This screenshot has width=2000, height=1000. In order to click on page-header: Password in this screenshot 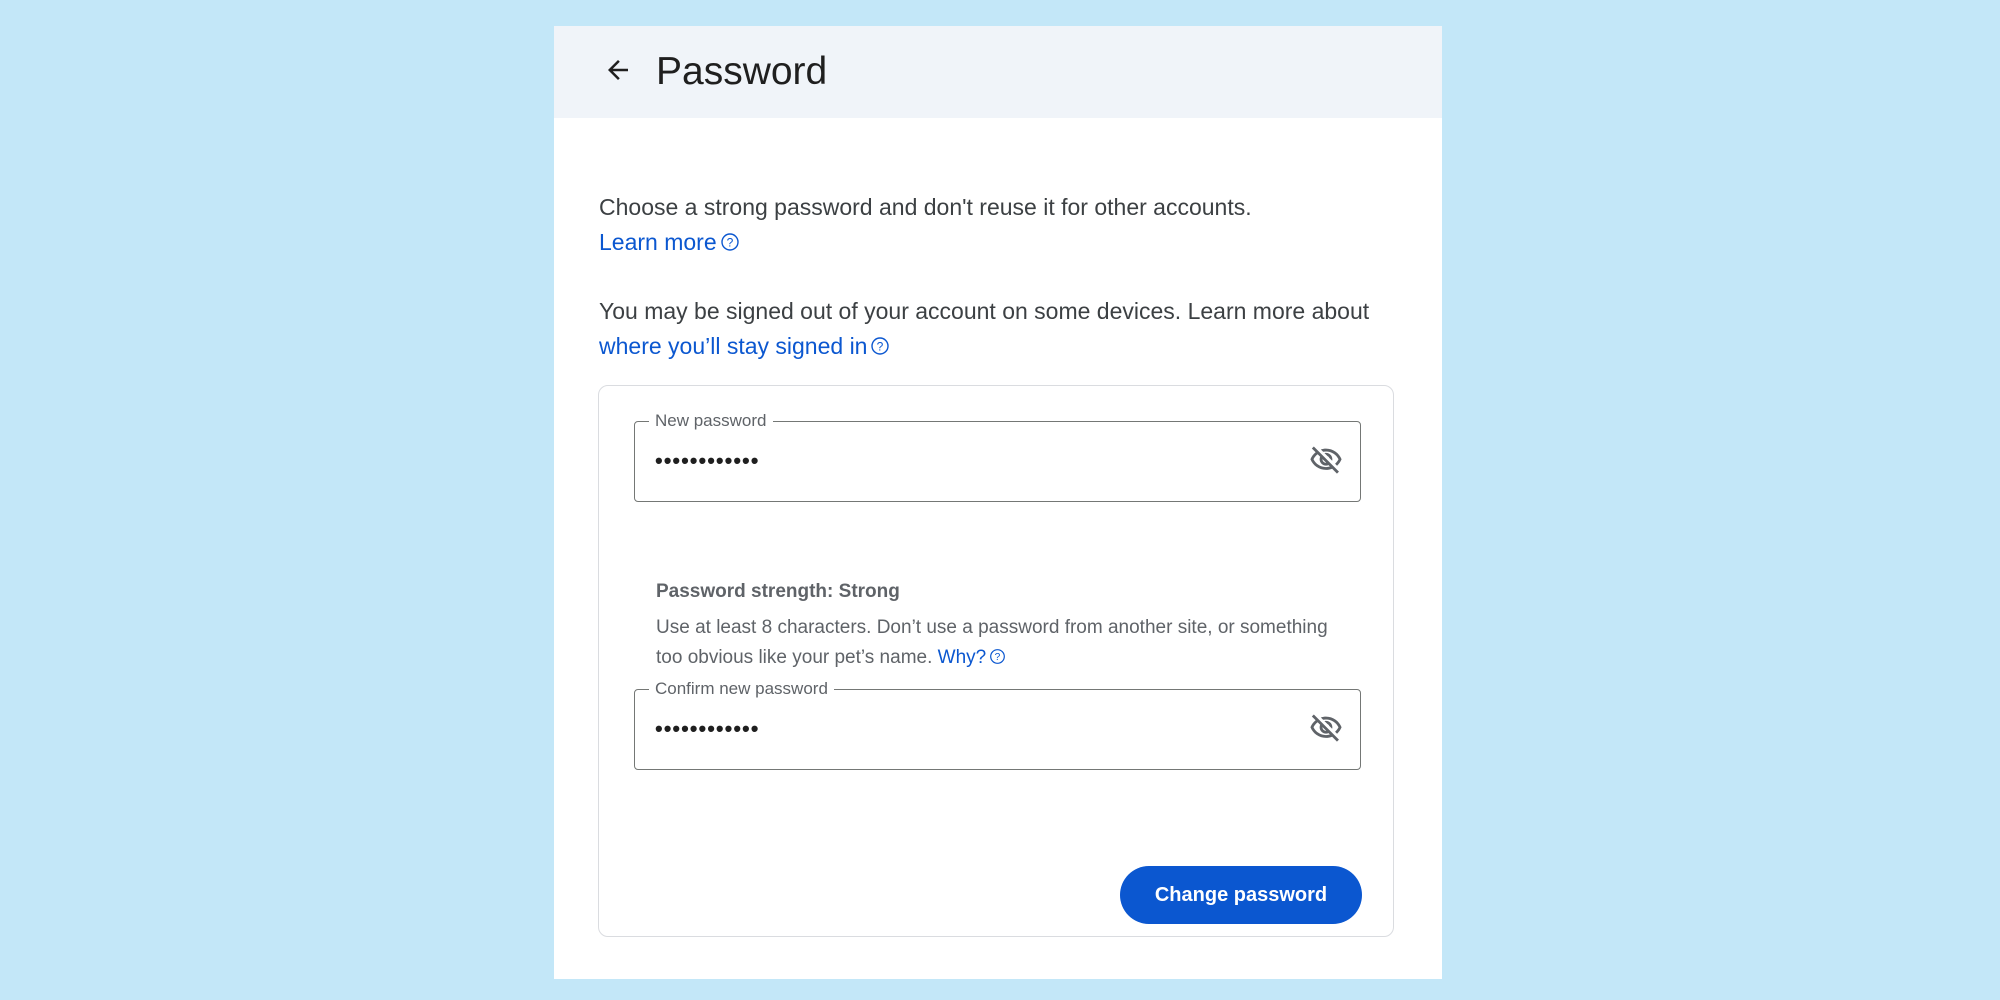, I will do `click(998, 72)`.